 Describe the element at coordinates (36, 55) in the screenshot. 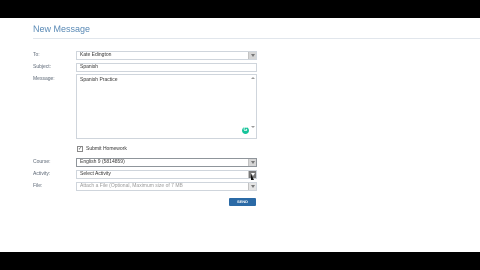

I see `to-label: To:` at that location.